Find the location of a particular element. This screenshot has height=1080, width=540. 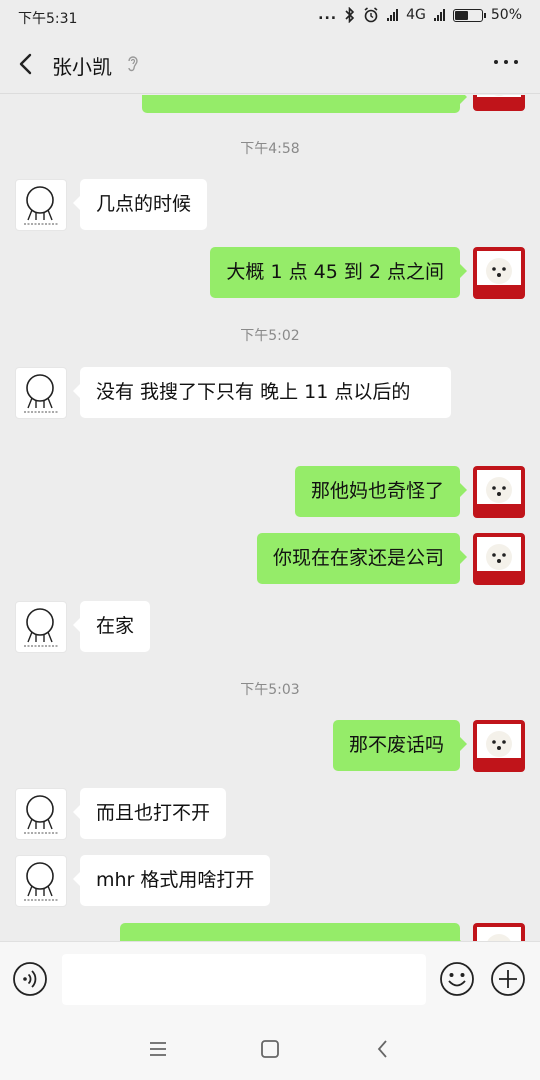

timestamp: 下午4:58 is located at coordinates (270, 149).